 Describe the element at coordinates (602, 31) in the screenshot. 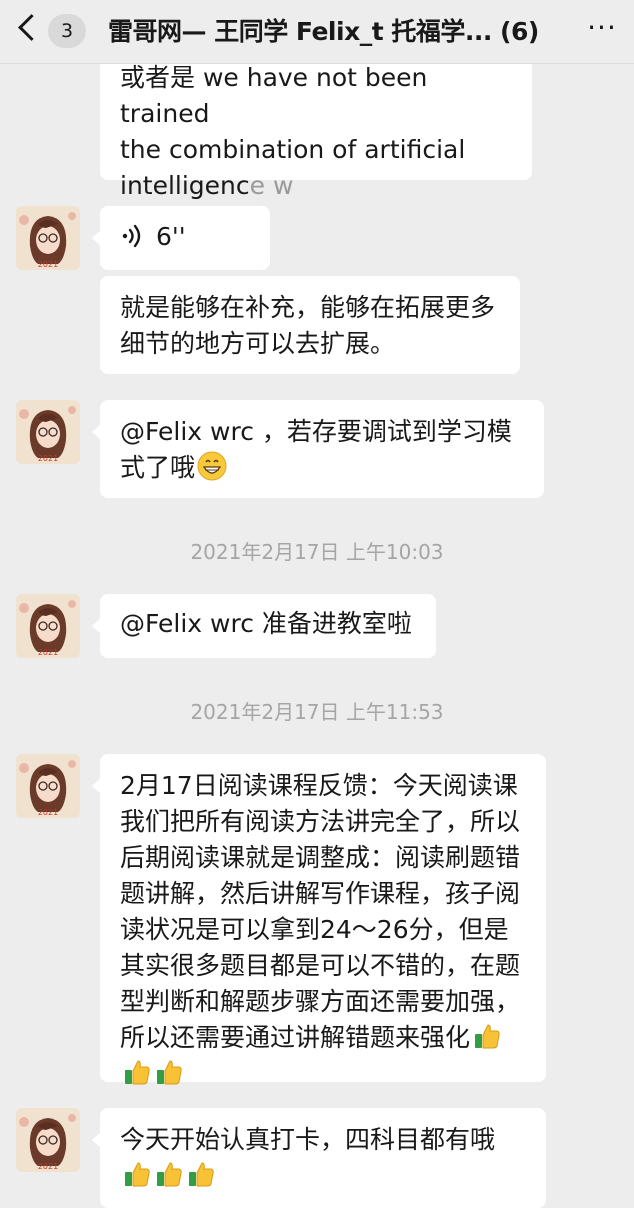

I see `more-options-button: ···` at that location.